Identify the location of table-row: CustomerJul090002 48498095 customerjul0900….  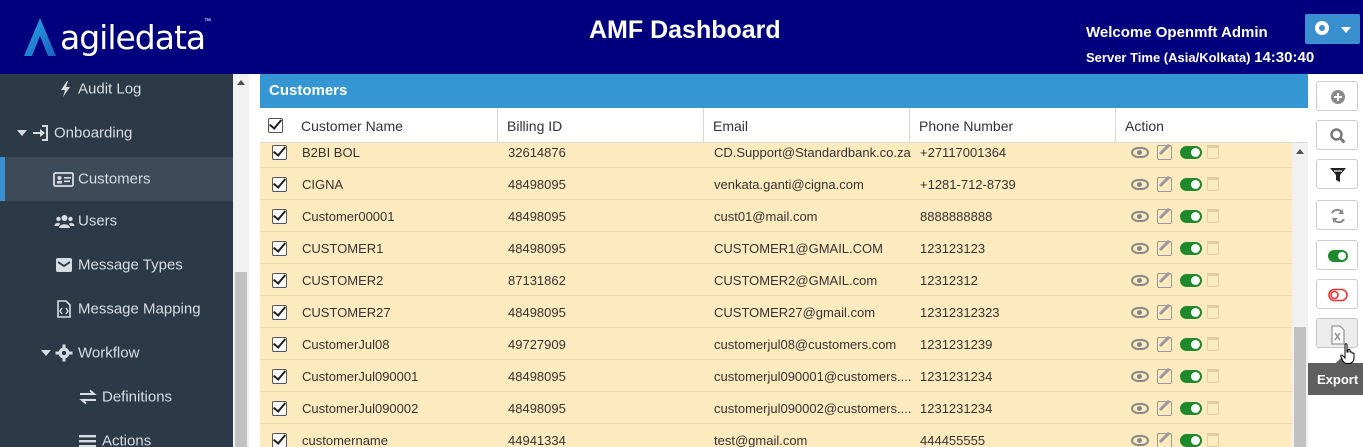
(776, 408).